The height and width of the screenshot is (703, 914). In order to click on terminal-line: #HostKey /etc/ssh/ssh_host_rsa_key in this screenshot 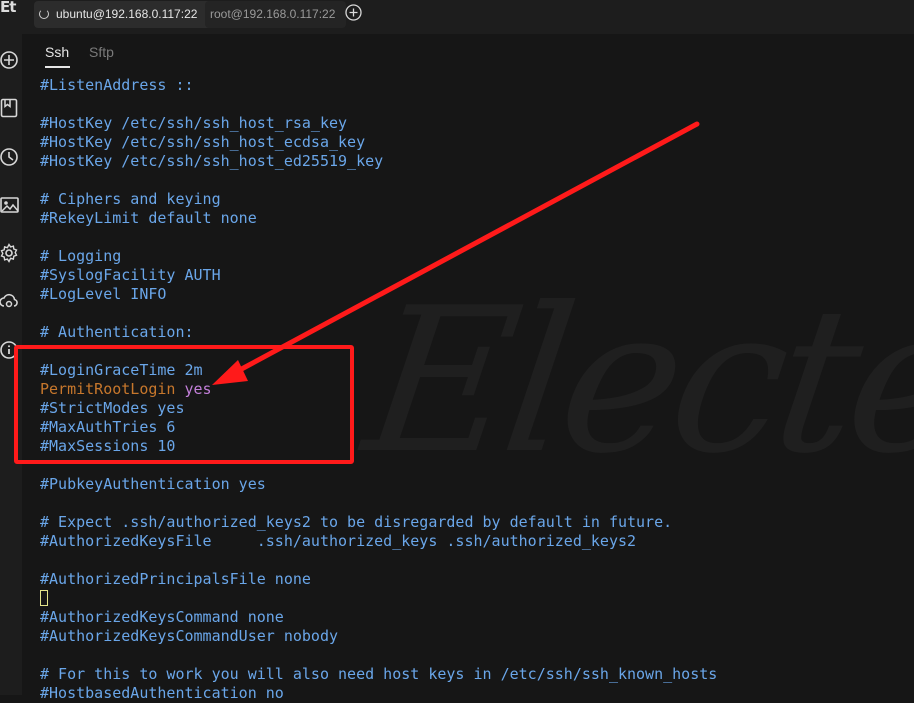, I will do `click(194, 123)`.